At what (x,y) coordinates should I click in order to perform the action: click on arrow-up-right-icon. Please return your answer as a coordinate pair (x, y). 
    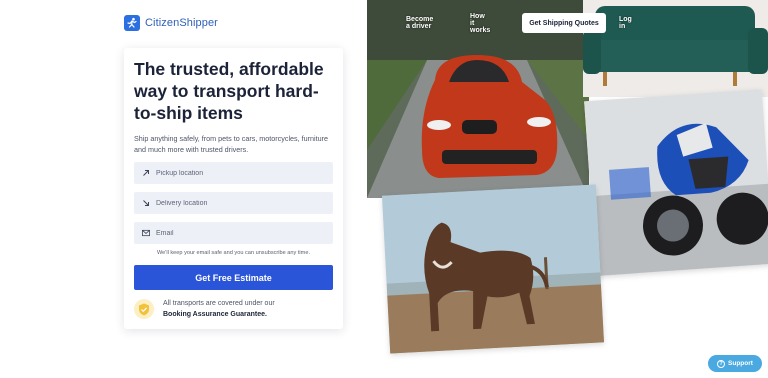
    Looking at the image, I should click on (146, 173).